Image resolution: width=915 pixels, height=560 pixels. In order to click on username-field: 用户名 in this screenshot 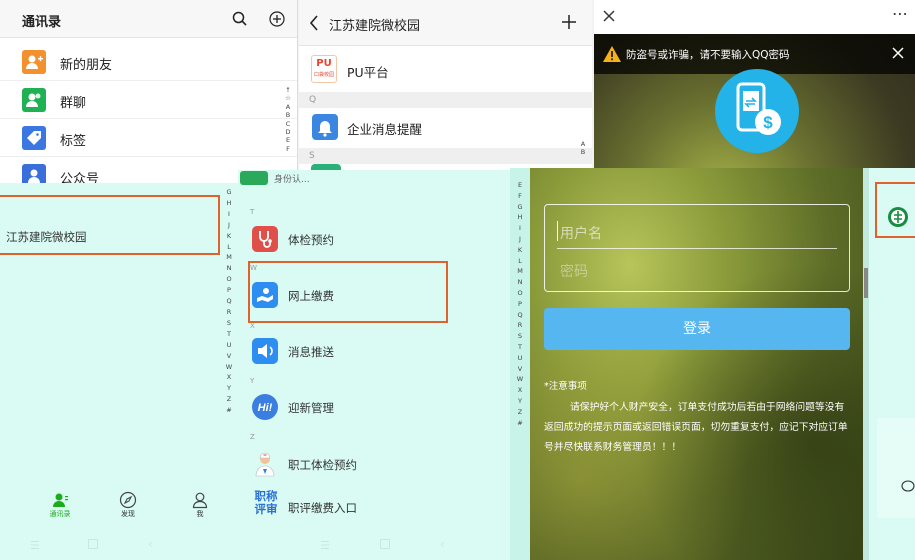, I will do `click(697, 234)`.